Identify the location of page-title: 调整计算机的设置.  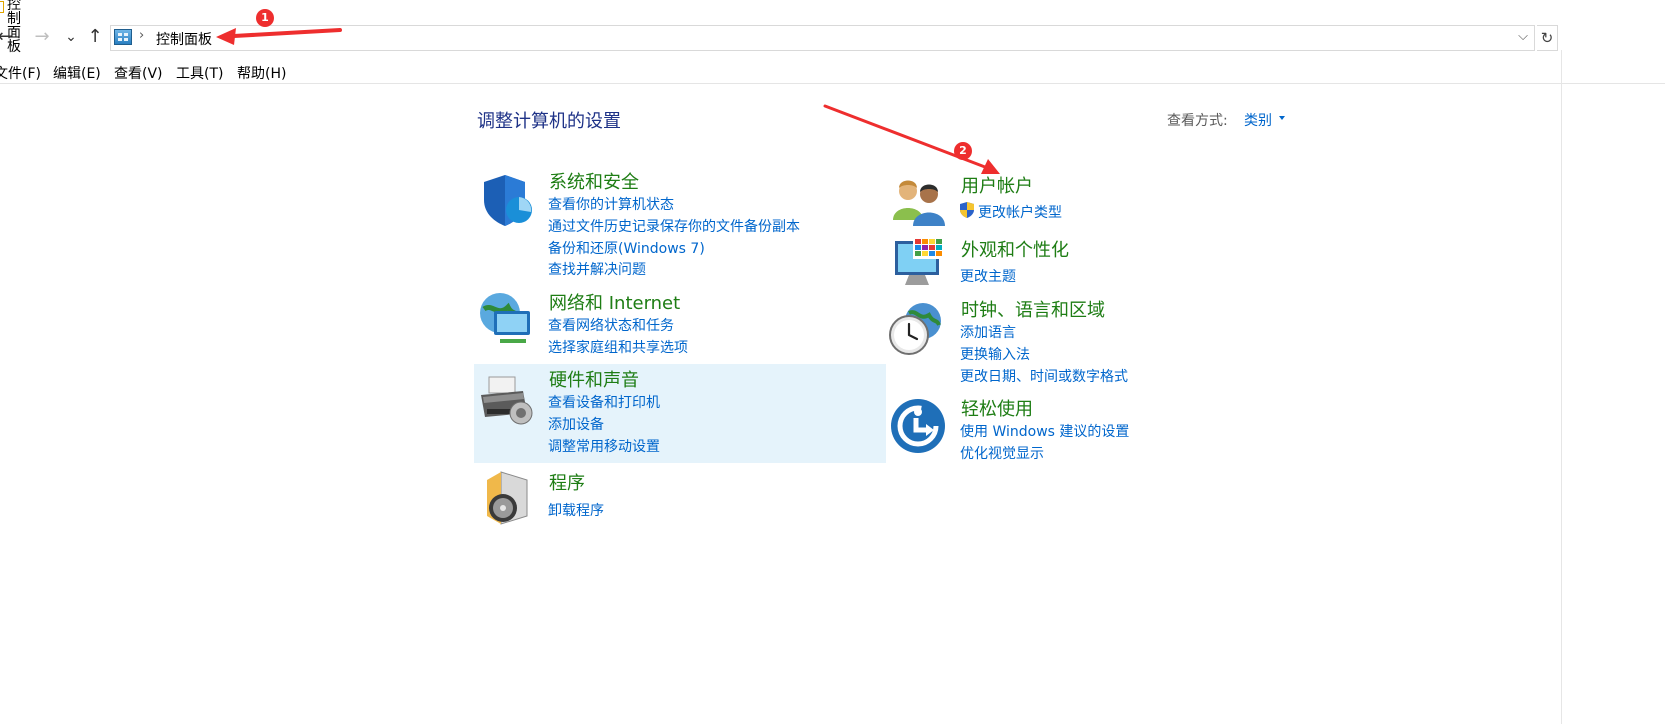
(549, 121).